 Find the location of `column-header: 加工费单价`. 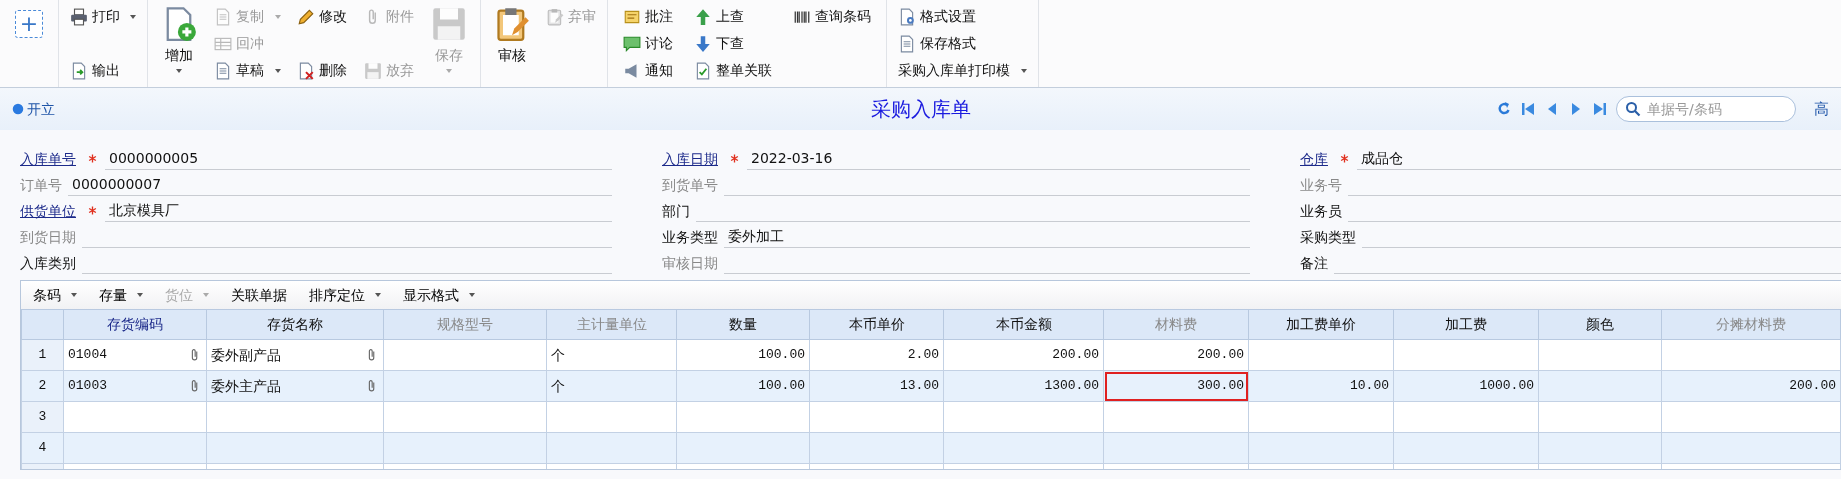

column-header: 加工费单价 is located at coordinates (1321, 324).